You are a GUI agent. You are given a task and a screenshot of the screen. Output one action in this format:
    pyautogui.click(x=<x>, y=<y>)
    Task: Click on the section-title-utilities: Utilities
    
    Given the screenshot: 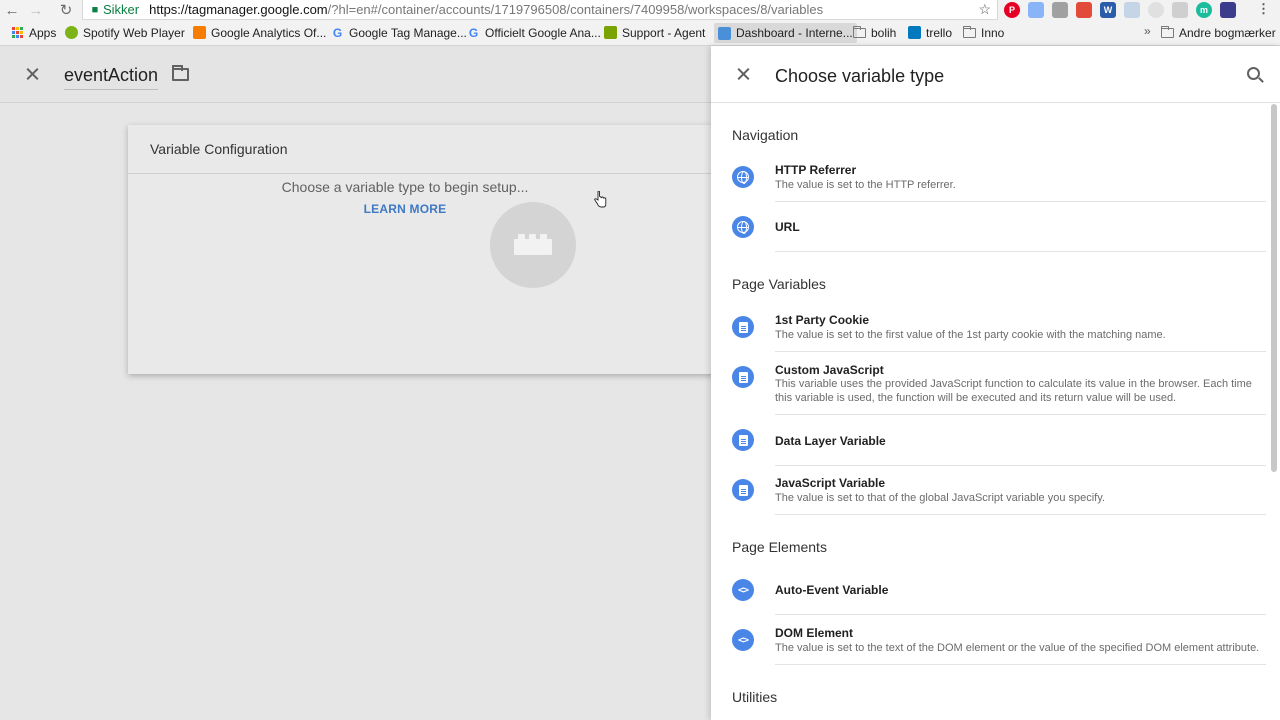 What is the action you would take?
    pyautogui.click(x=755, y=697)
    